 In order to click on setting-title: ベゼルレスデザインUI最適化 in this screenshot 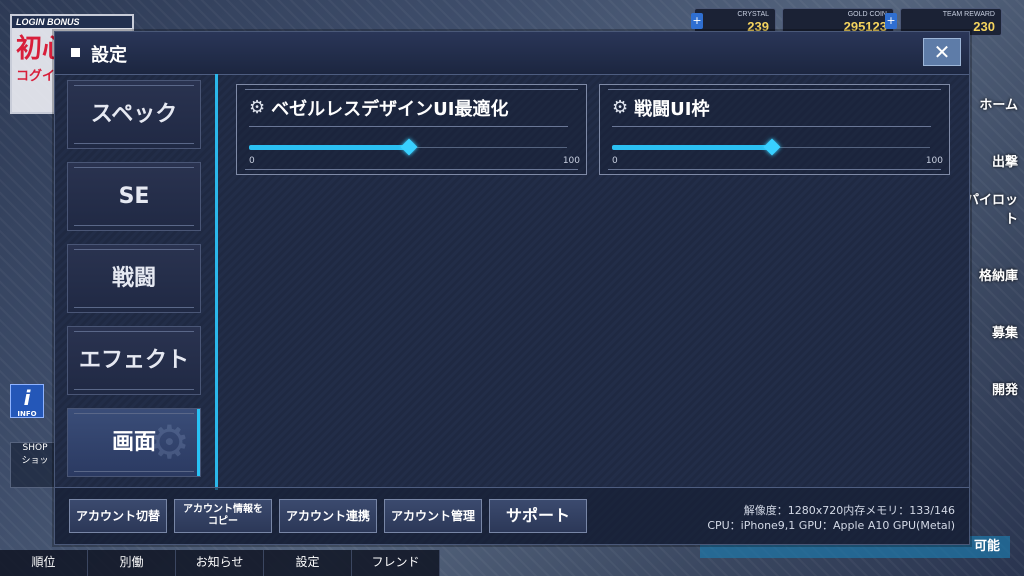, I will do `click(390, 109)`.